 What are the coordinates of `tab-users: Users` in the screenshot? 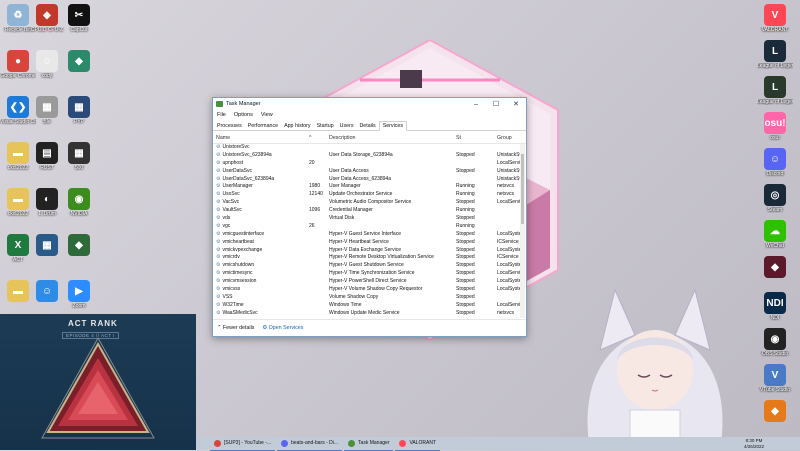 It's located at (347, 126).